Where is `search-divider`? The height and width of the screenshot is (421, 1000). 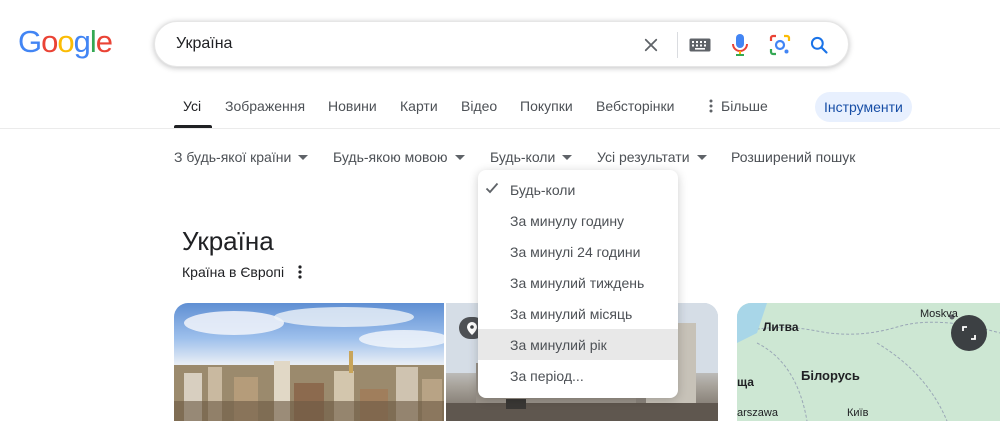
search-divider is located at coordinates (677, 45).